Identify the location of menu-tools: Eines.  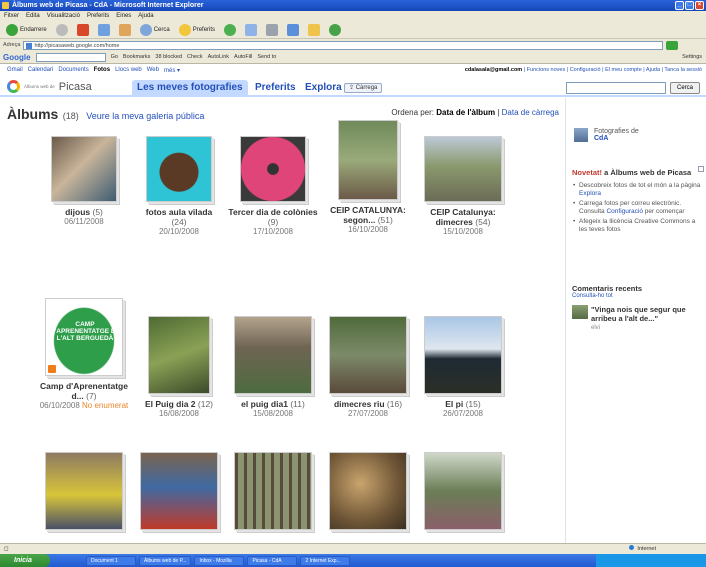
(123, 16).